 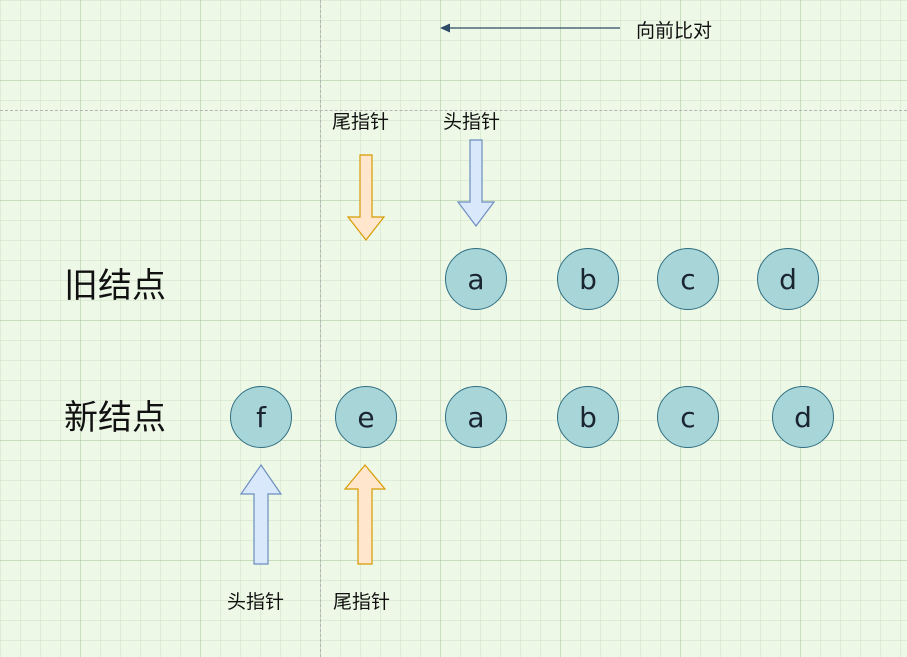 I want to click on old-tail-pointer-label: 尾指针, so click(x=361, y=122).